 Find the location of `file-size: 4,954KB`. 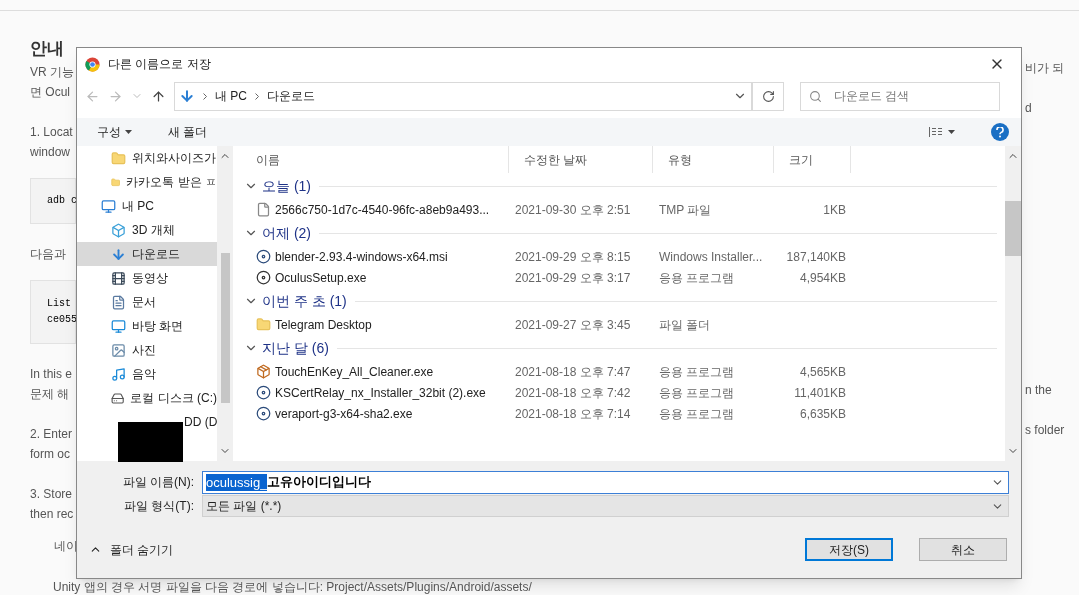

file-size: 4,954KB is located at coordinates (822, 278).